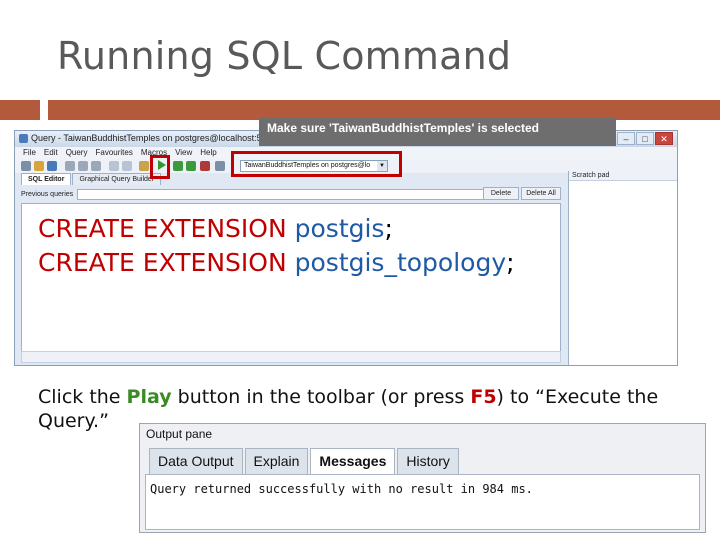 The image size is (720, 540). What do you see at coordinates (483, 397) in the screenshot?
I see `instruction-key: F5` at bounding box center [483, 397].